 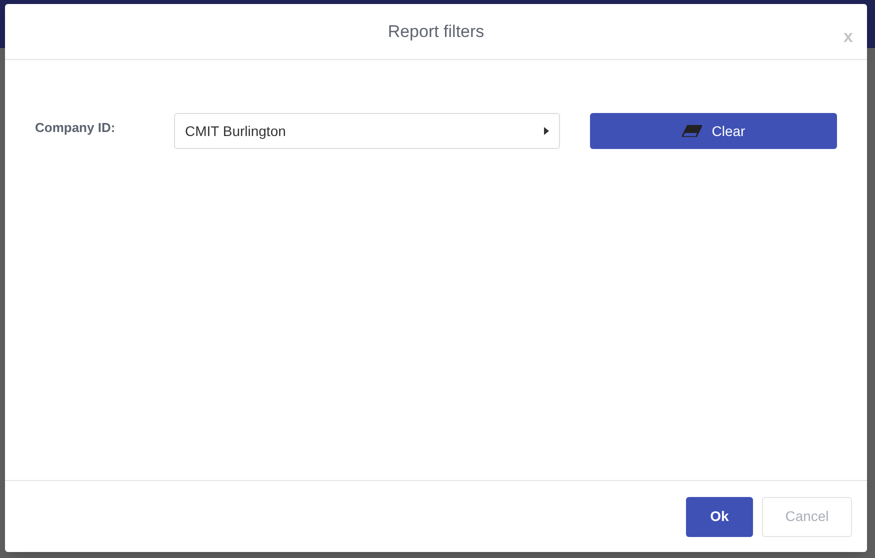 I want to click on ok-button: Ok, so click(x=719, y=516).